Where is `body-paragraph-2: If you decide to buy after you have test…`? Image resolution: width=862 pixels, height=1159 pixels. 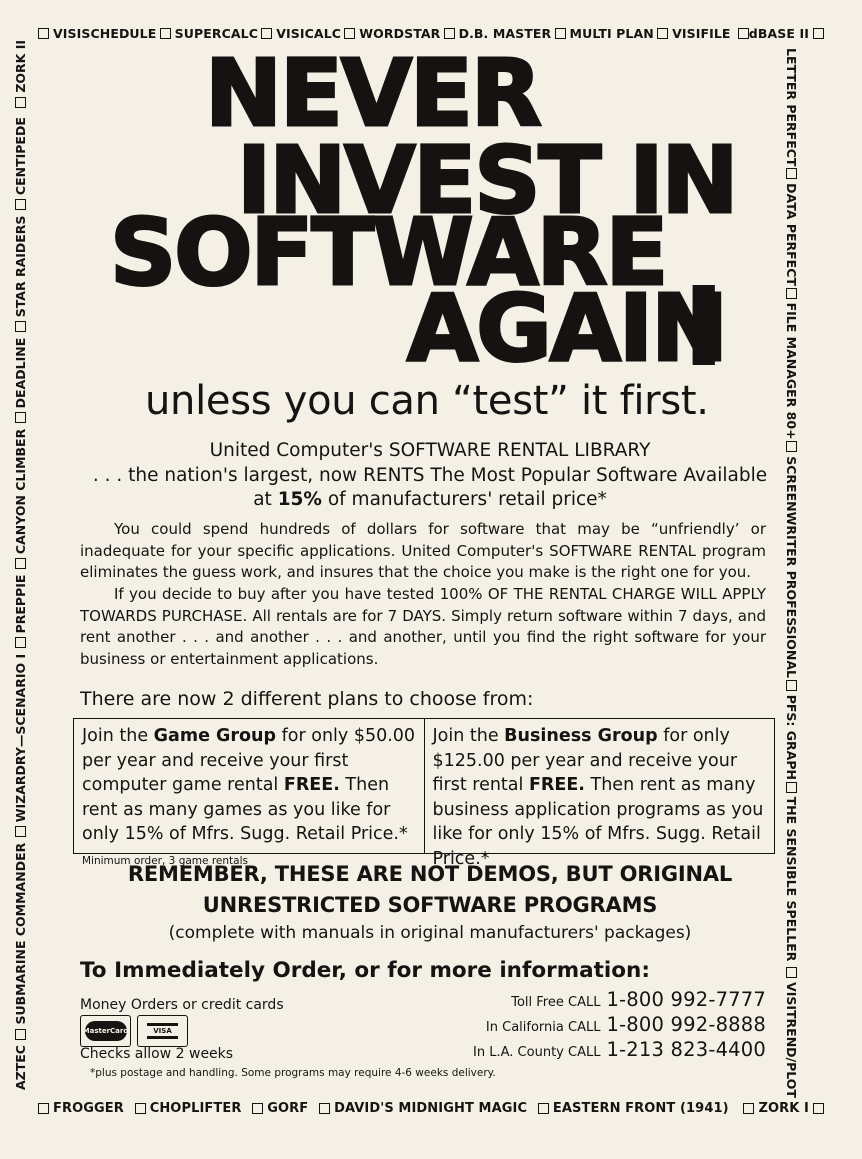 body-paragraph-2: If you decide to buy after you have test… is located at coordinates (423, 626).